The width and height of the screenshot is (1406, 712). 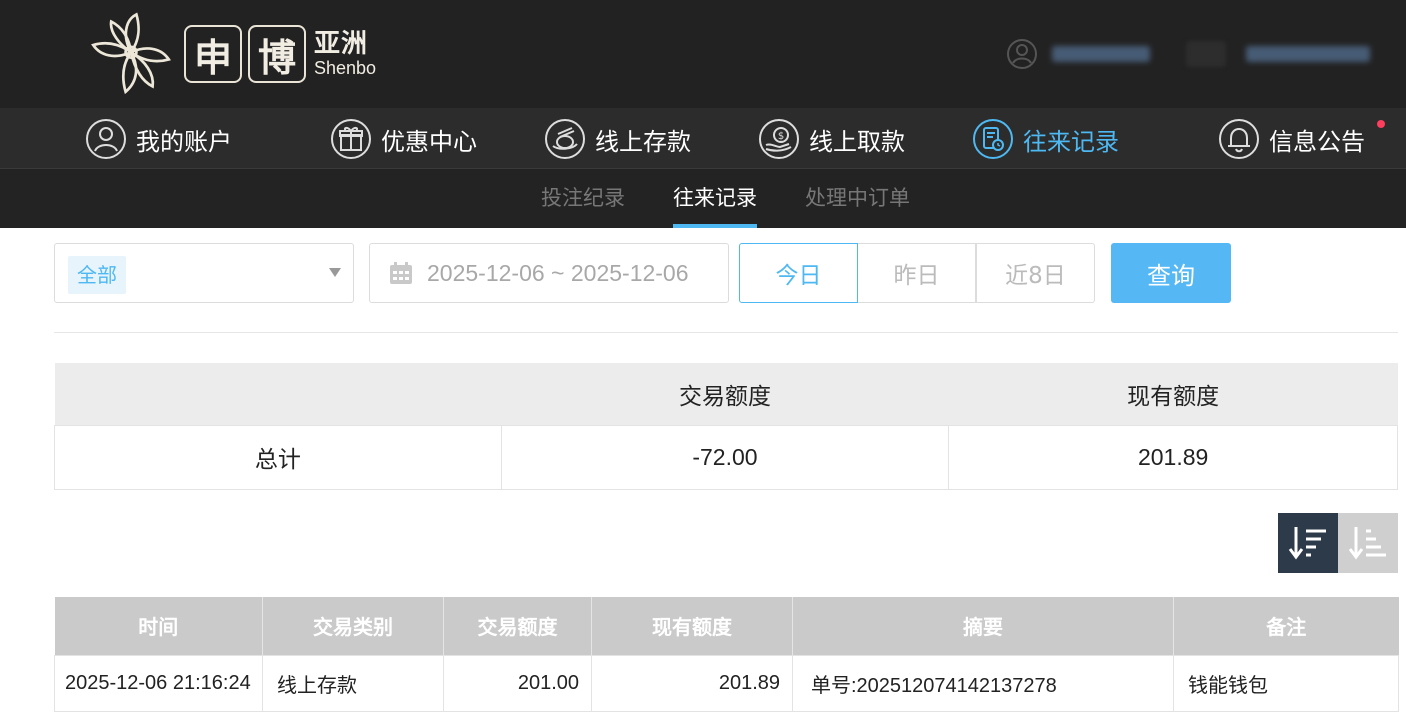 I want to click on logo-text: 亚洲 Shenbo, so click(x=345, y=54).